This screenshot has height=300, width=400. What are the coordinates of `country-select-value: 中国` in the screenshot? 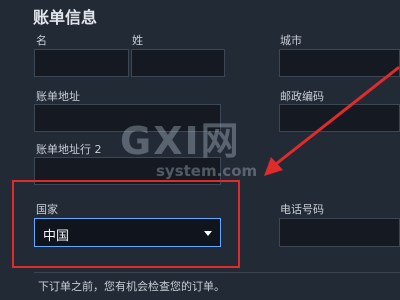 It's located at (56, 236).